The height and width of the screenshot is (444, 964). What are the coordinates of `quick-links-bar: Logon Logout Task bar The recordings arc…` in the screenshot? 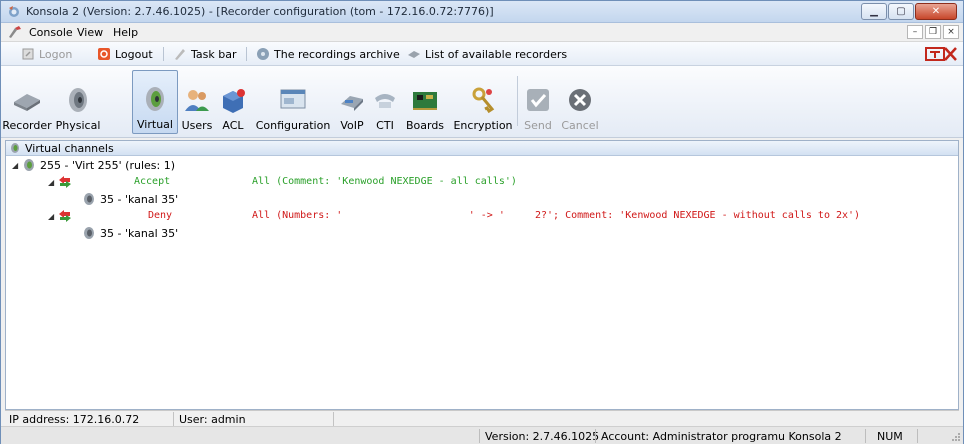 It's located at (482, 54).